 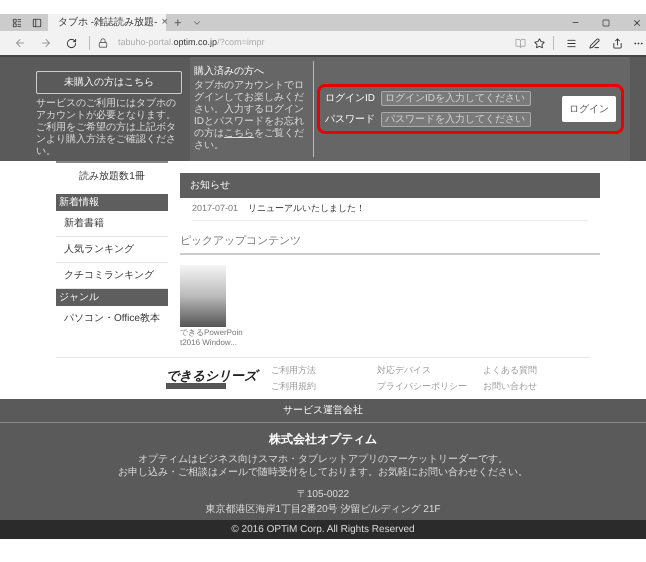 I want to click on login-heading: 購入済みの方へ, so click(x=229, y=71).